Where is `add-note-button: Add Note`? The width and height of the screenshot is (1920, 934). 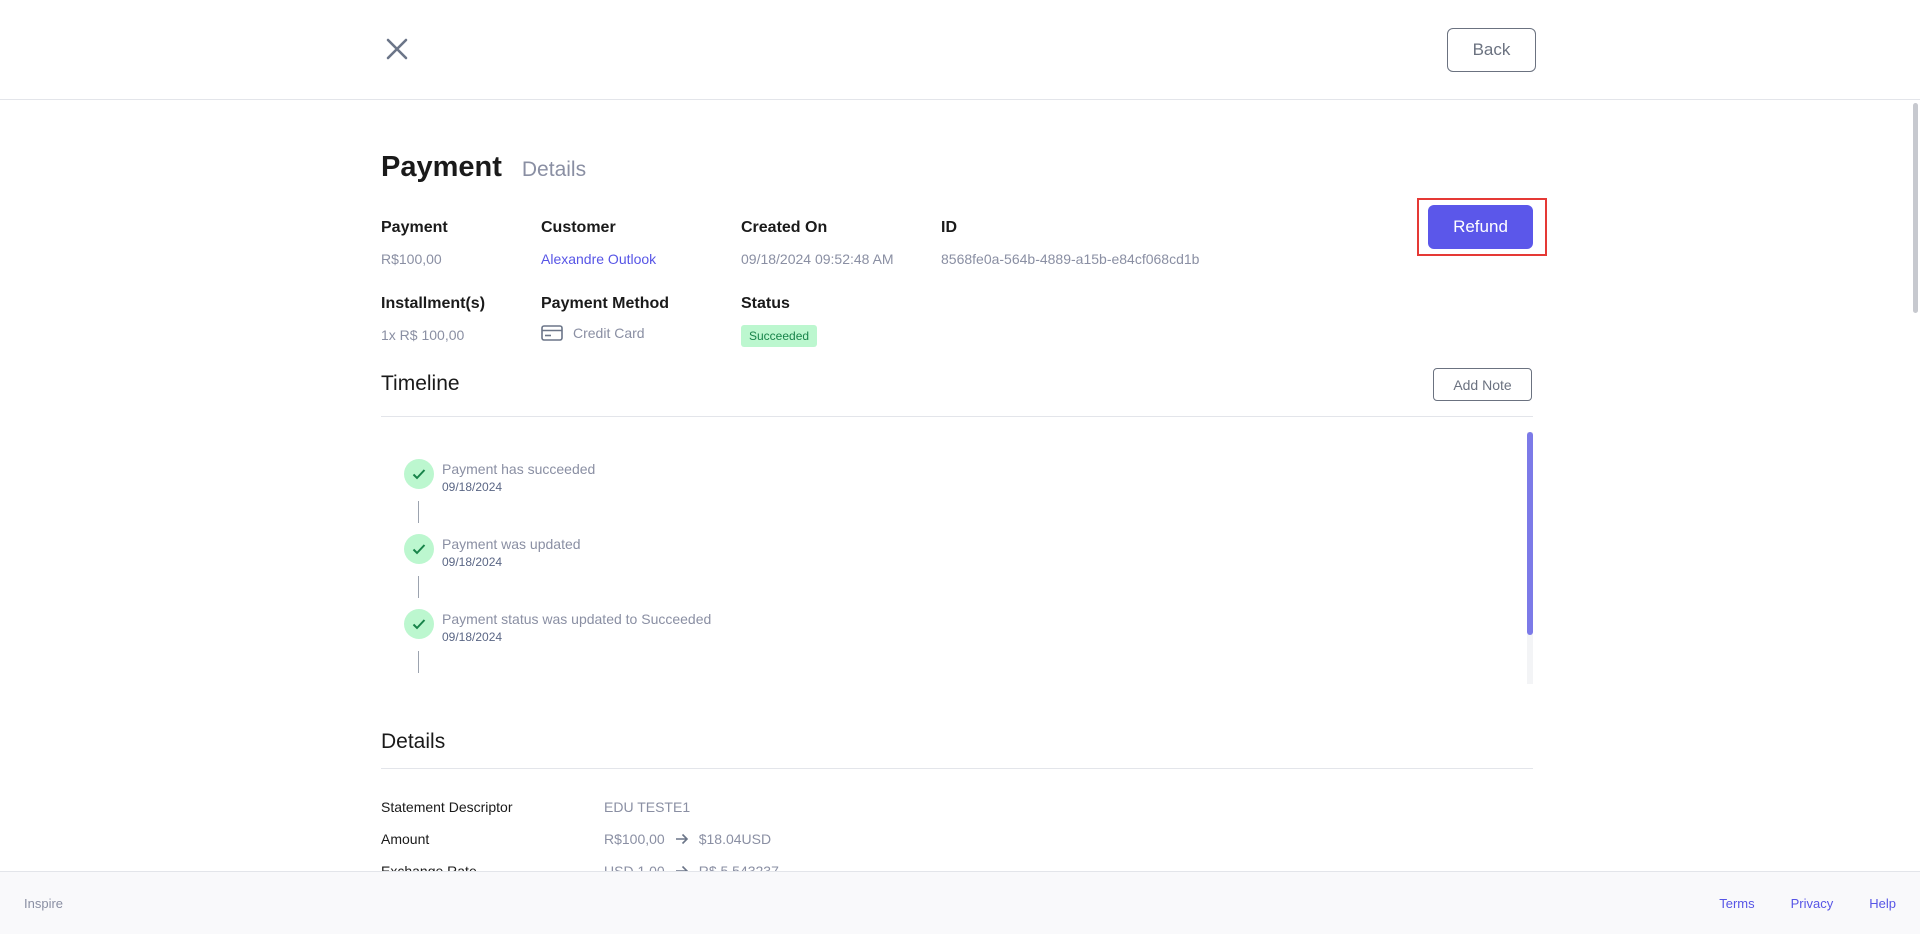 add-note-button: Add Note is located at coordinates (1482, 384).